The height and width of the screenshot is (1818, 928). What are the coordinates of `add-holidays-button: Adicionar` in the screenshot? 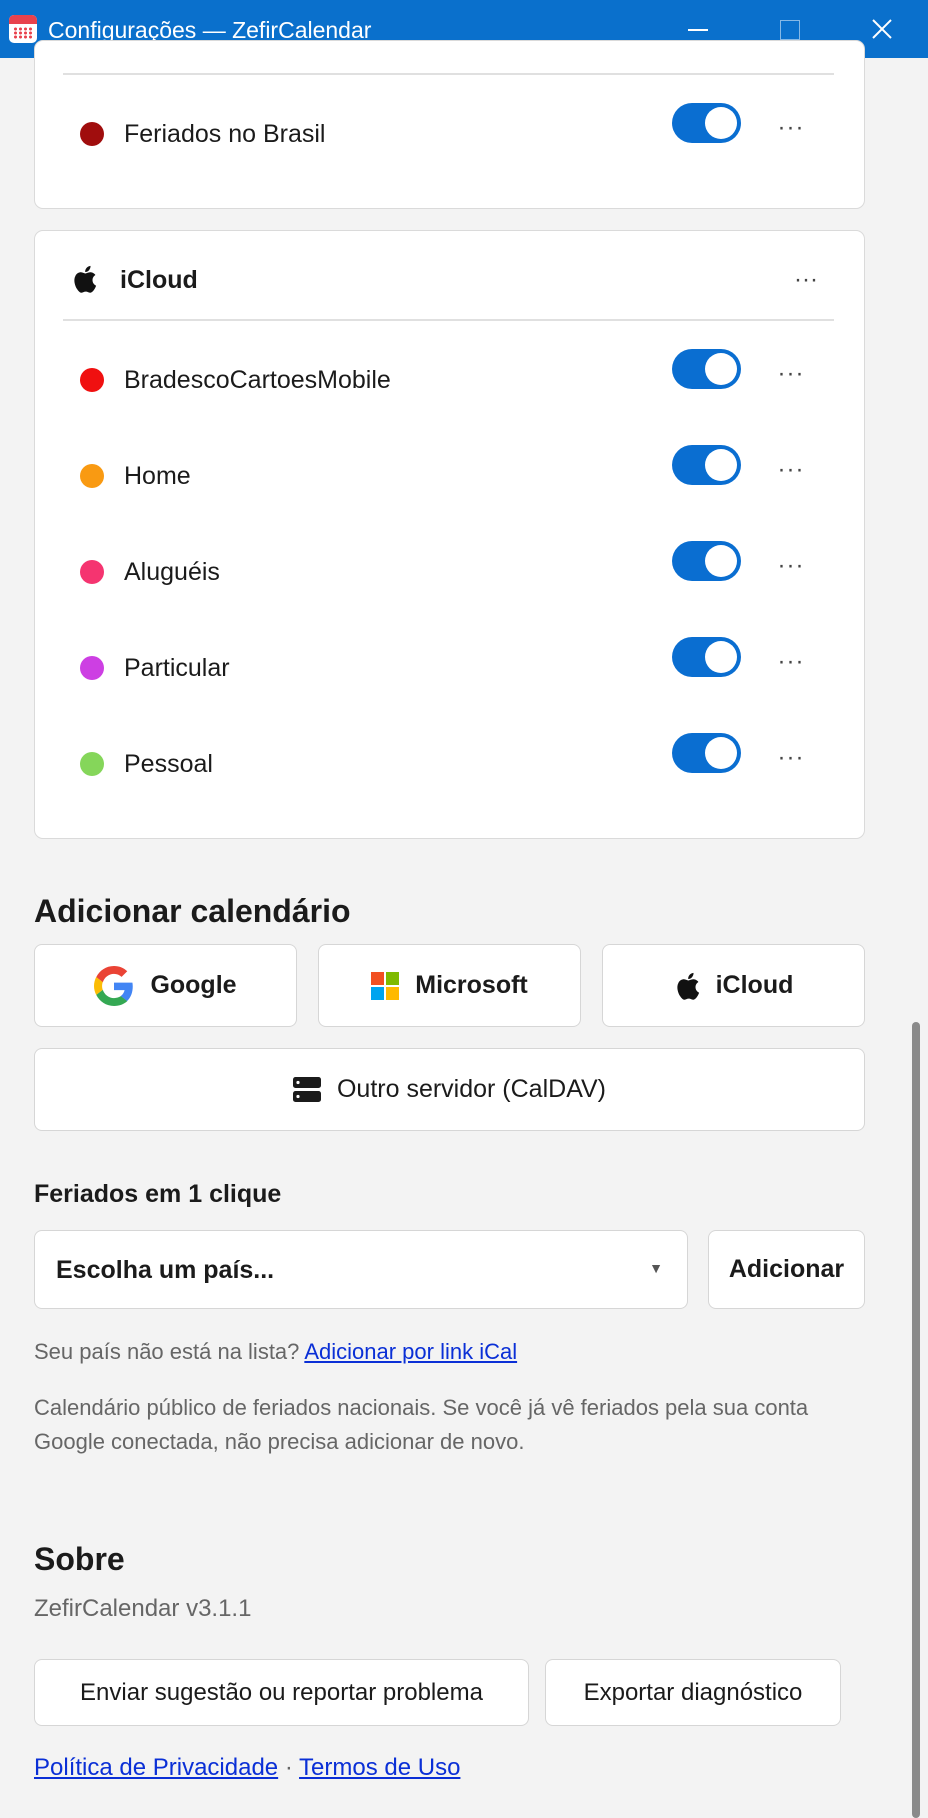 It's located at (786, 1269).